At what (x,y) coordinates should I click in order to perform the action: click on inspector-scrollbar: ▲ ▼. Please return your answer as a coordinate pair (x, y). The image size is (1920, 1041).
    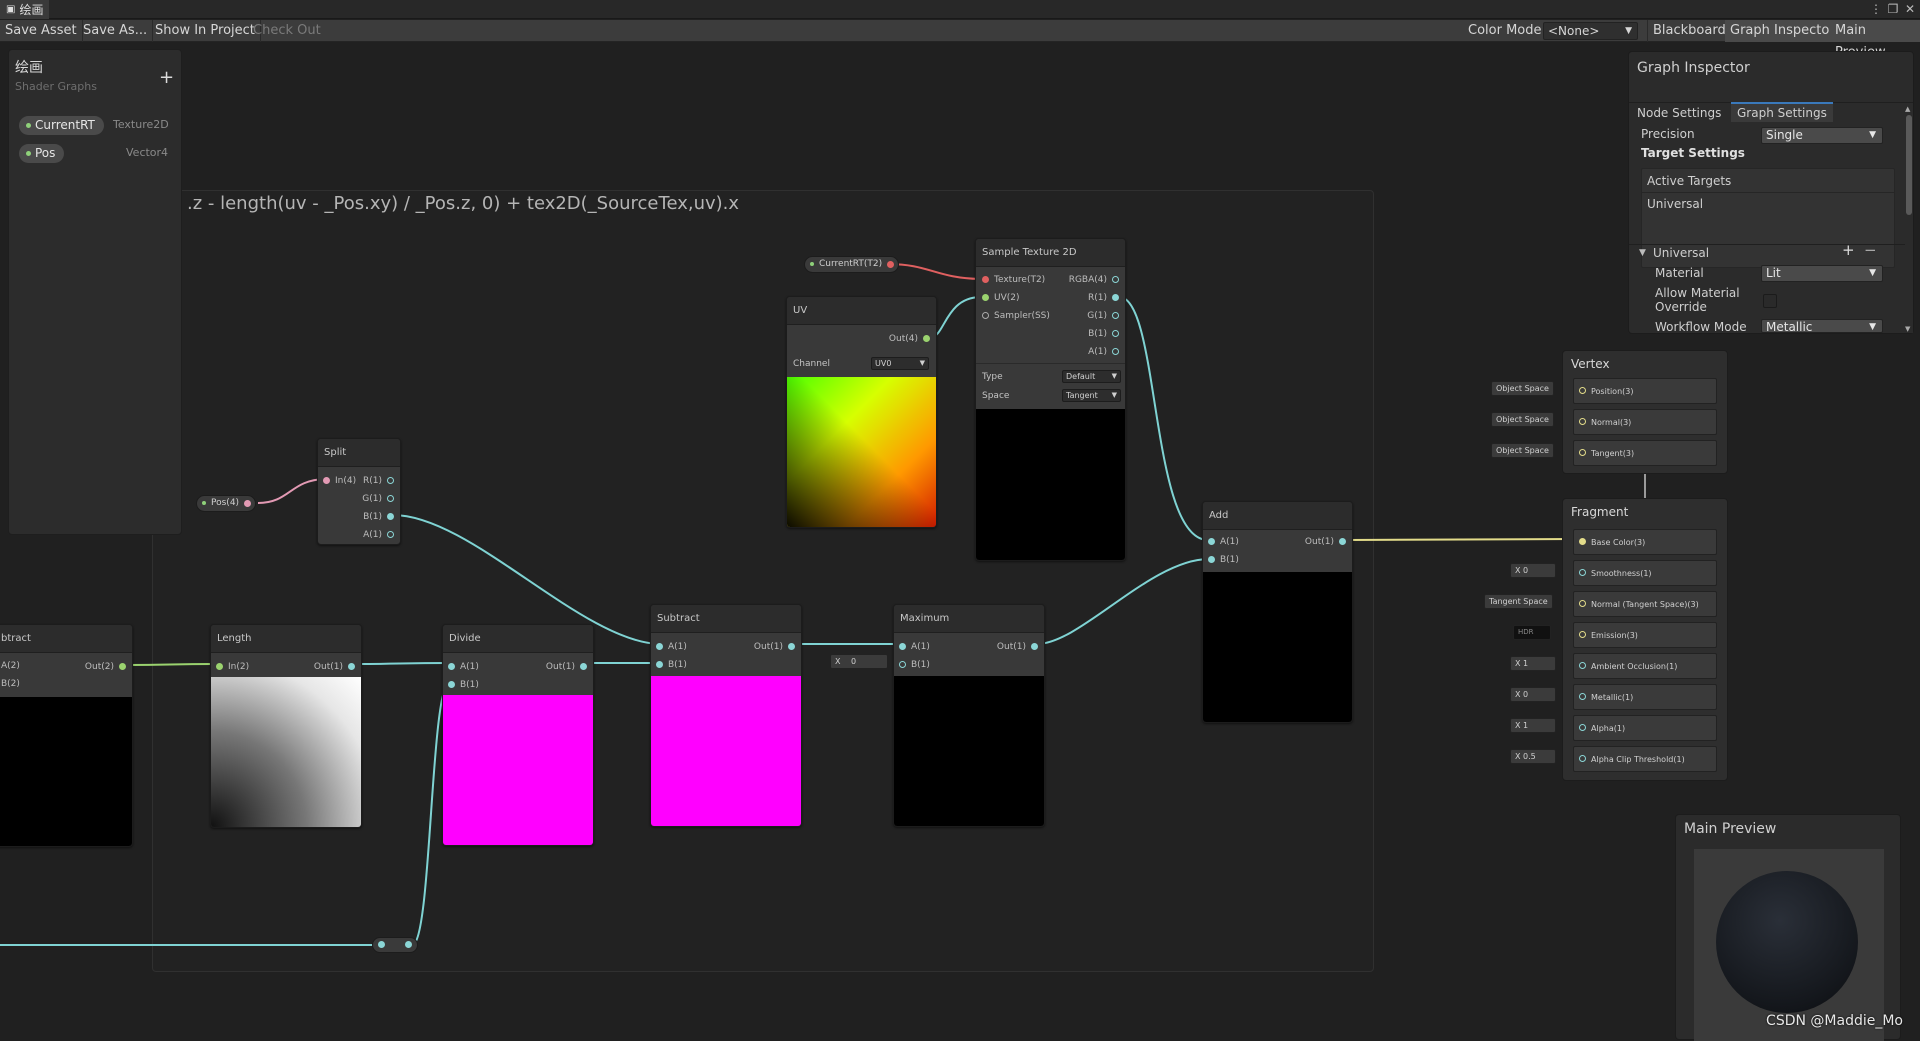
    Looking at the image, I should click on (1909, 219).